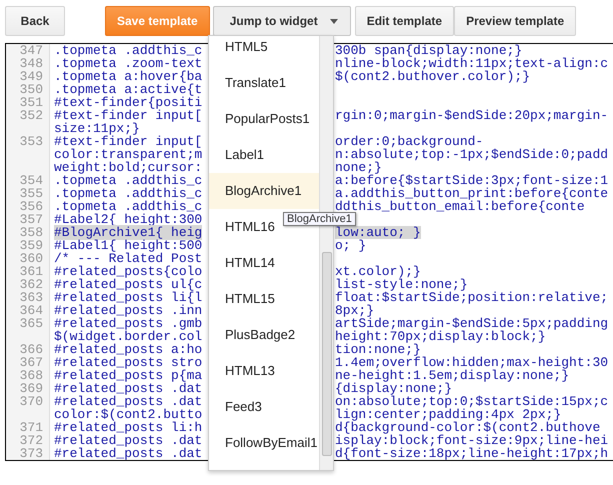 This screenshot has width=613, height=485. I want to click on code-text: lign:center;padding:4px 2px;}, so click(448, 414).